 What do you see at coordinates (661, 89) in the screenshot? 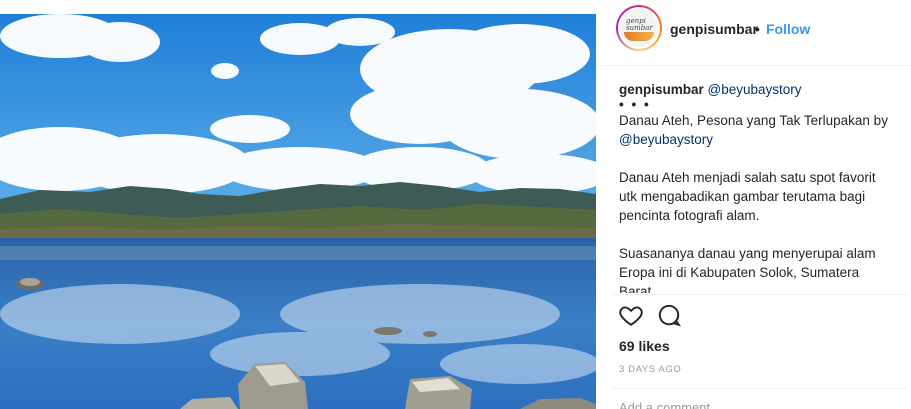
I see `caption-username: genpisumbar` at bounding box center [661, 89].